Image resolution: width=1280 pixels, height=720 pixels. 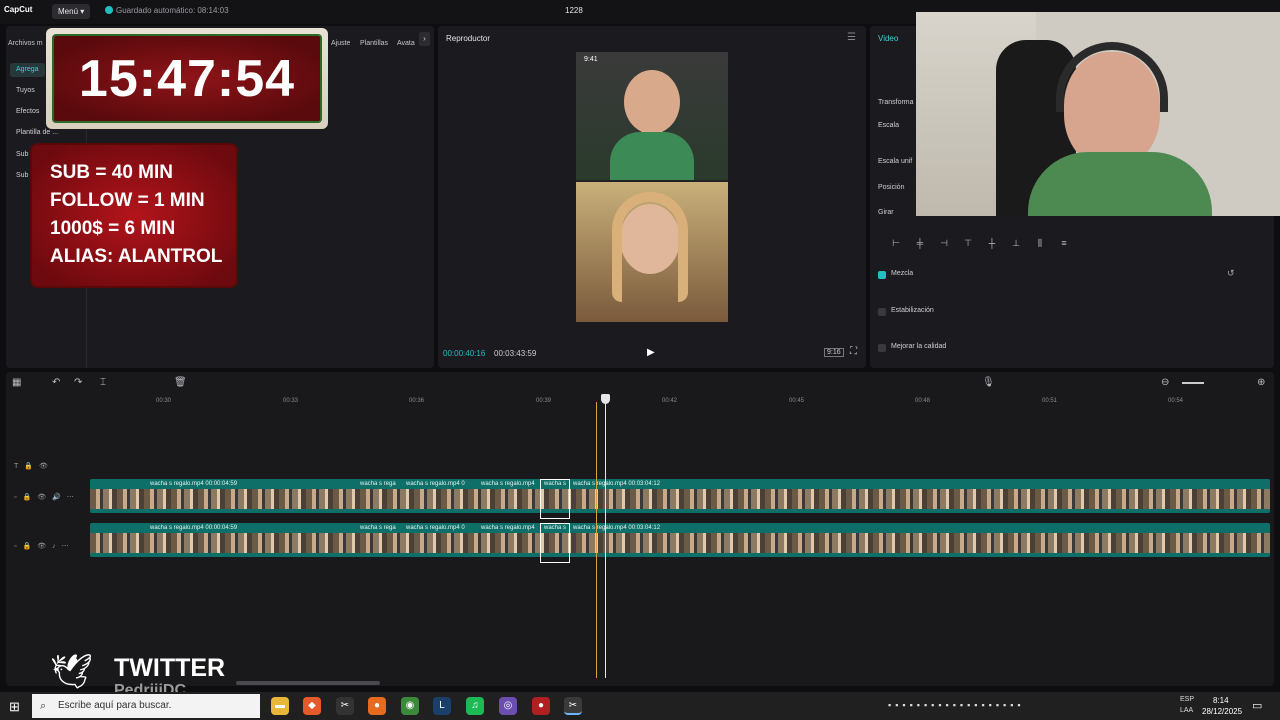 I want to click on align-middle-icon: ┼, so click(x=992, y=243).